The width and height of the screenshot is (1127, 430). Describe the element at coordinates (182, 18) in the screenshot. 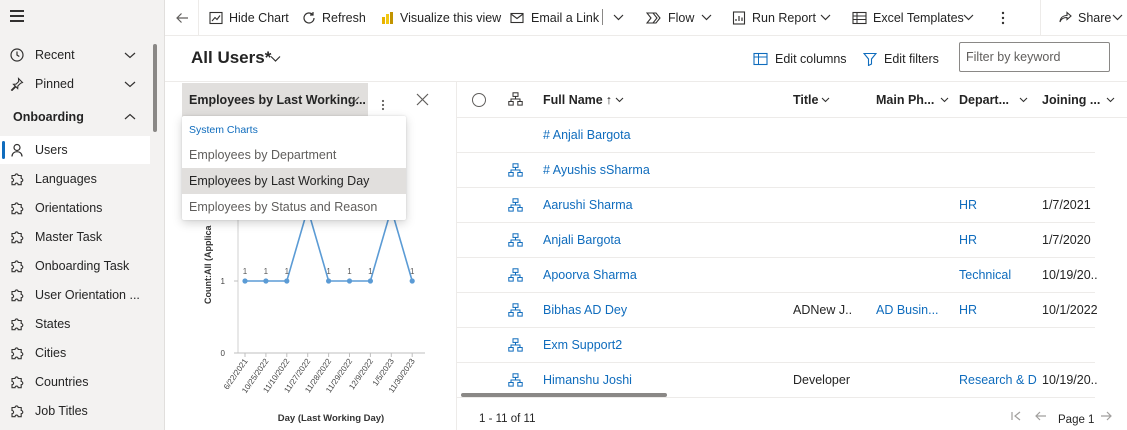

I see `back-arrow-icon` at that location.